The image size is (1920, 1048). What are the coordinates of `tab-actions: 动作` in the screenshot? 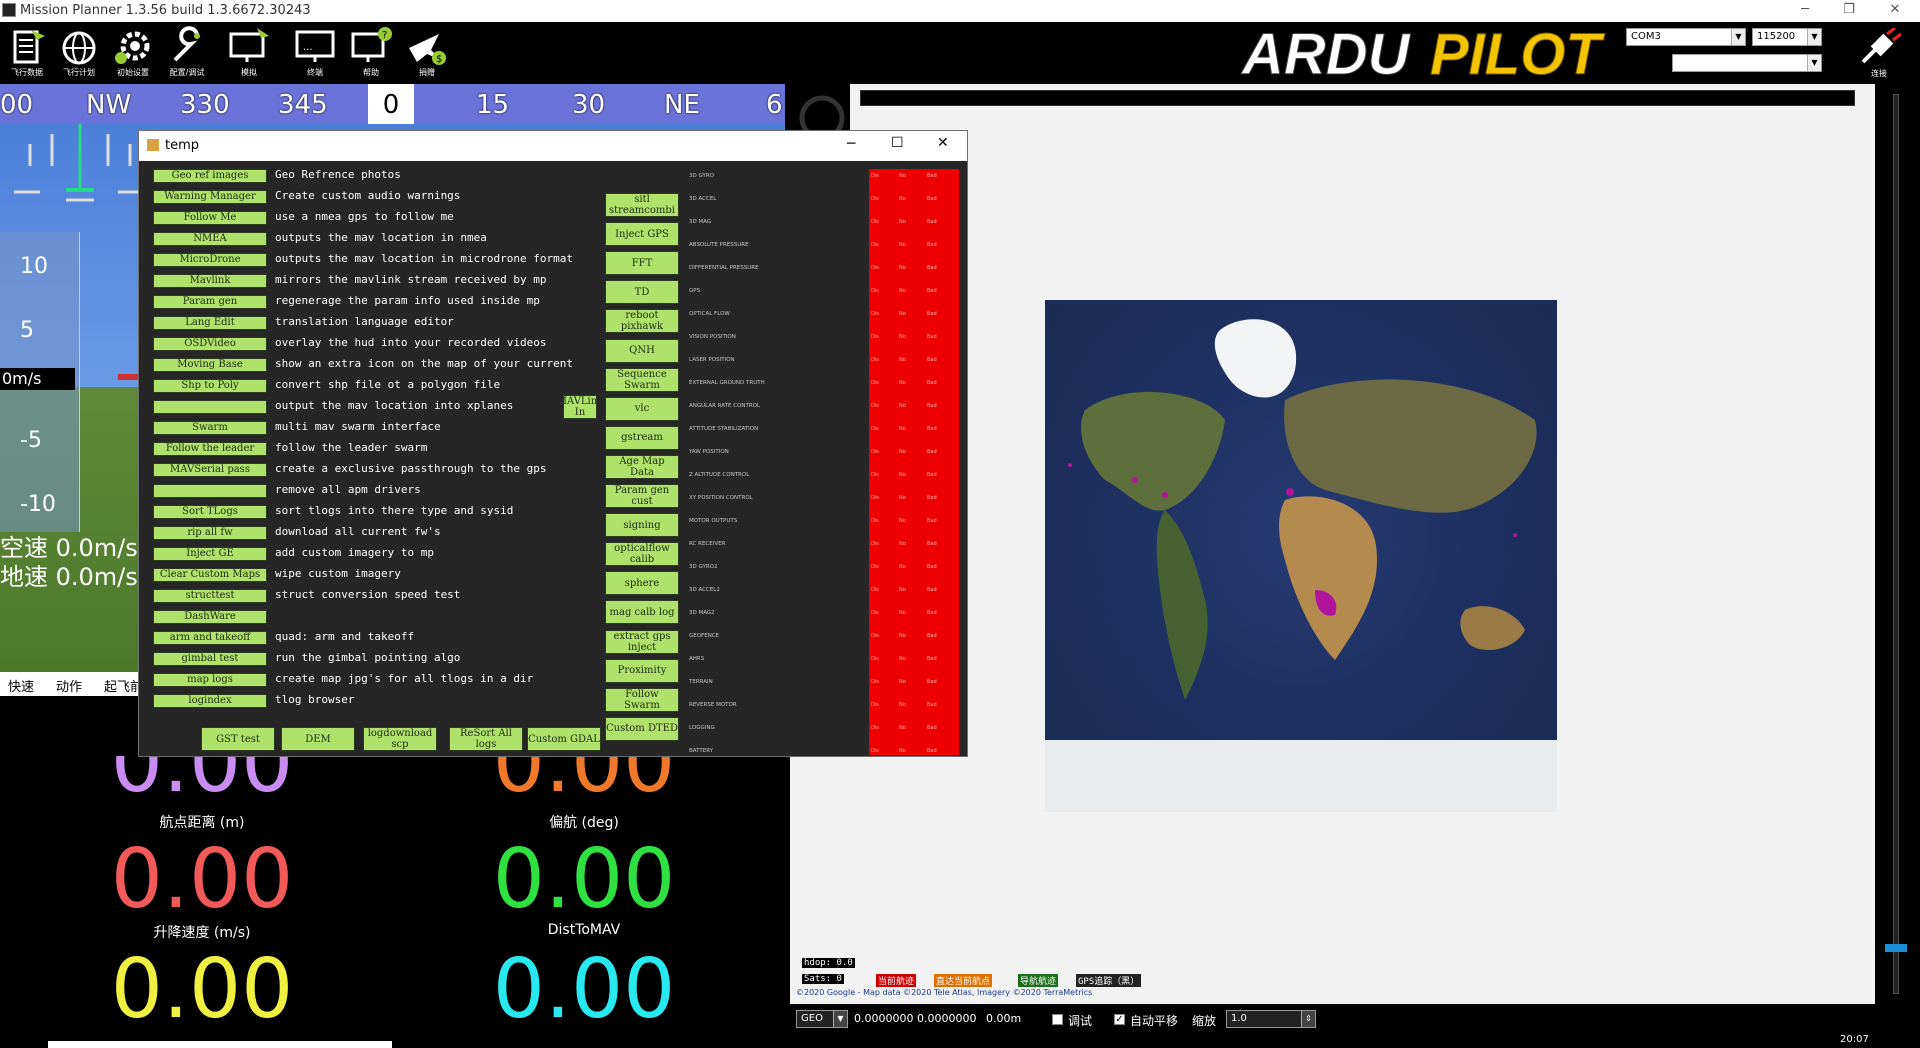 It's located at (69, 685).